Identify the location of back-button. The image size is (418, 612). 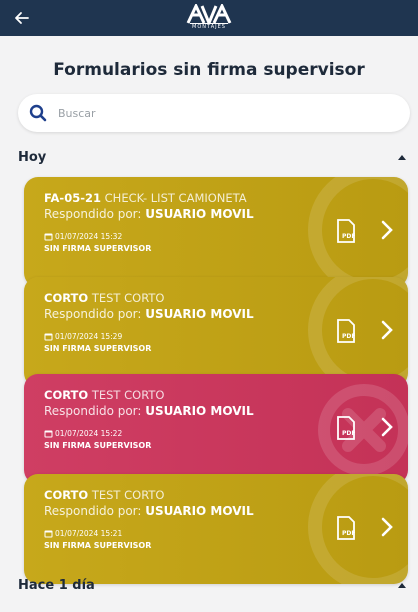
(22, 18).